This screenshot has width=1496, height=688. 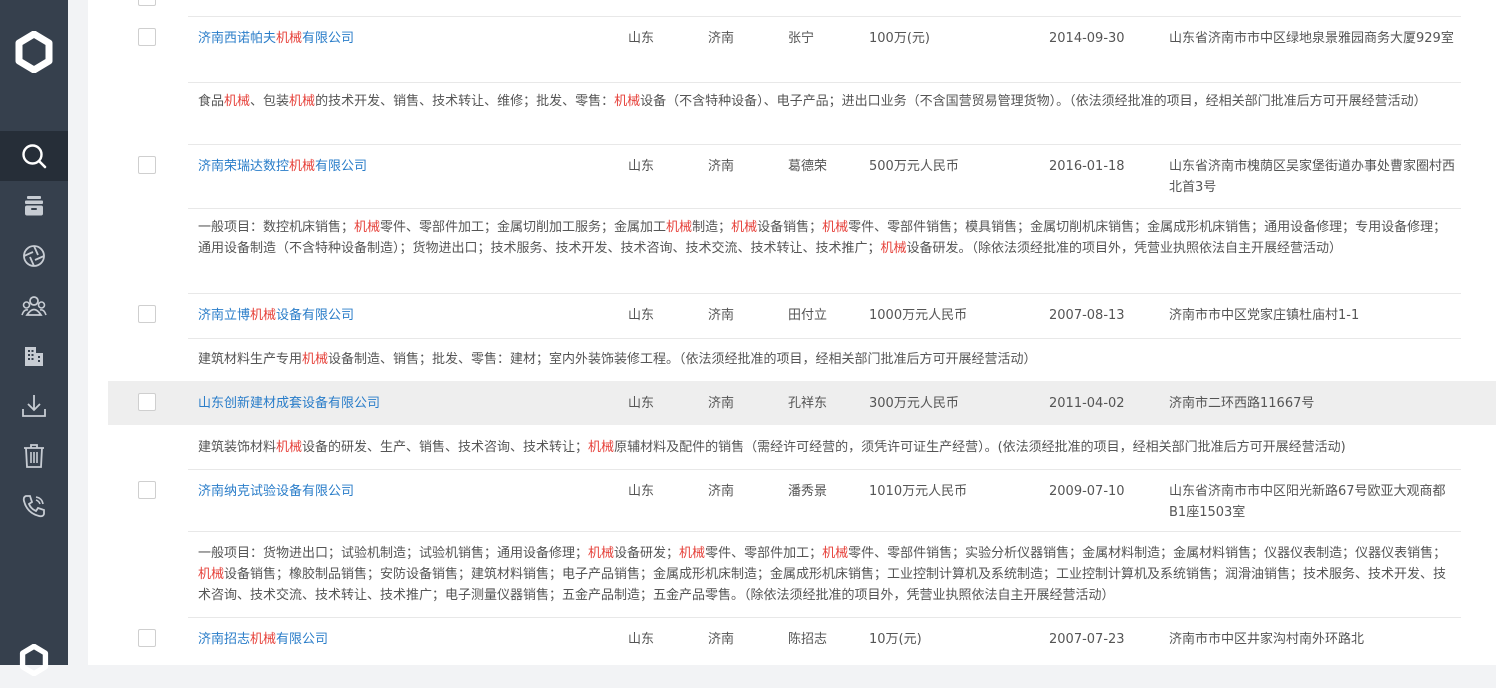 I want to click on sidebar-item-aperture, so click(x=34, y=256).